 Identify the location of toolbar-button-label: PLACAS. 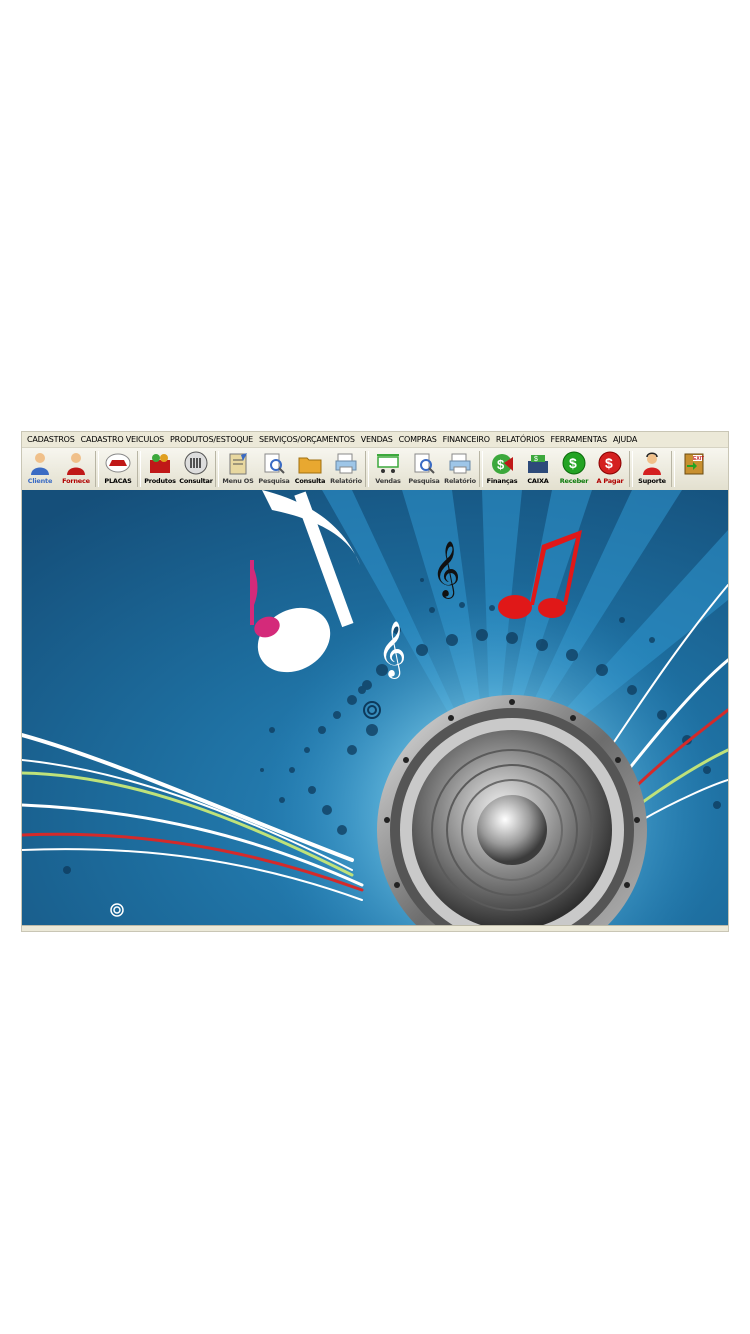
(118, 481).